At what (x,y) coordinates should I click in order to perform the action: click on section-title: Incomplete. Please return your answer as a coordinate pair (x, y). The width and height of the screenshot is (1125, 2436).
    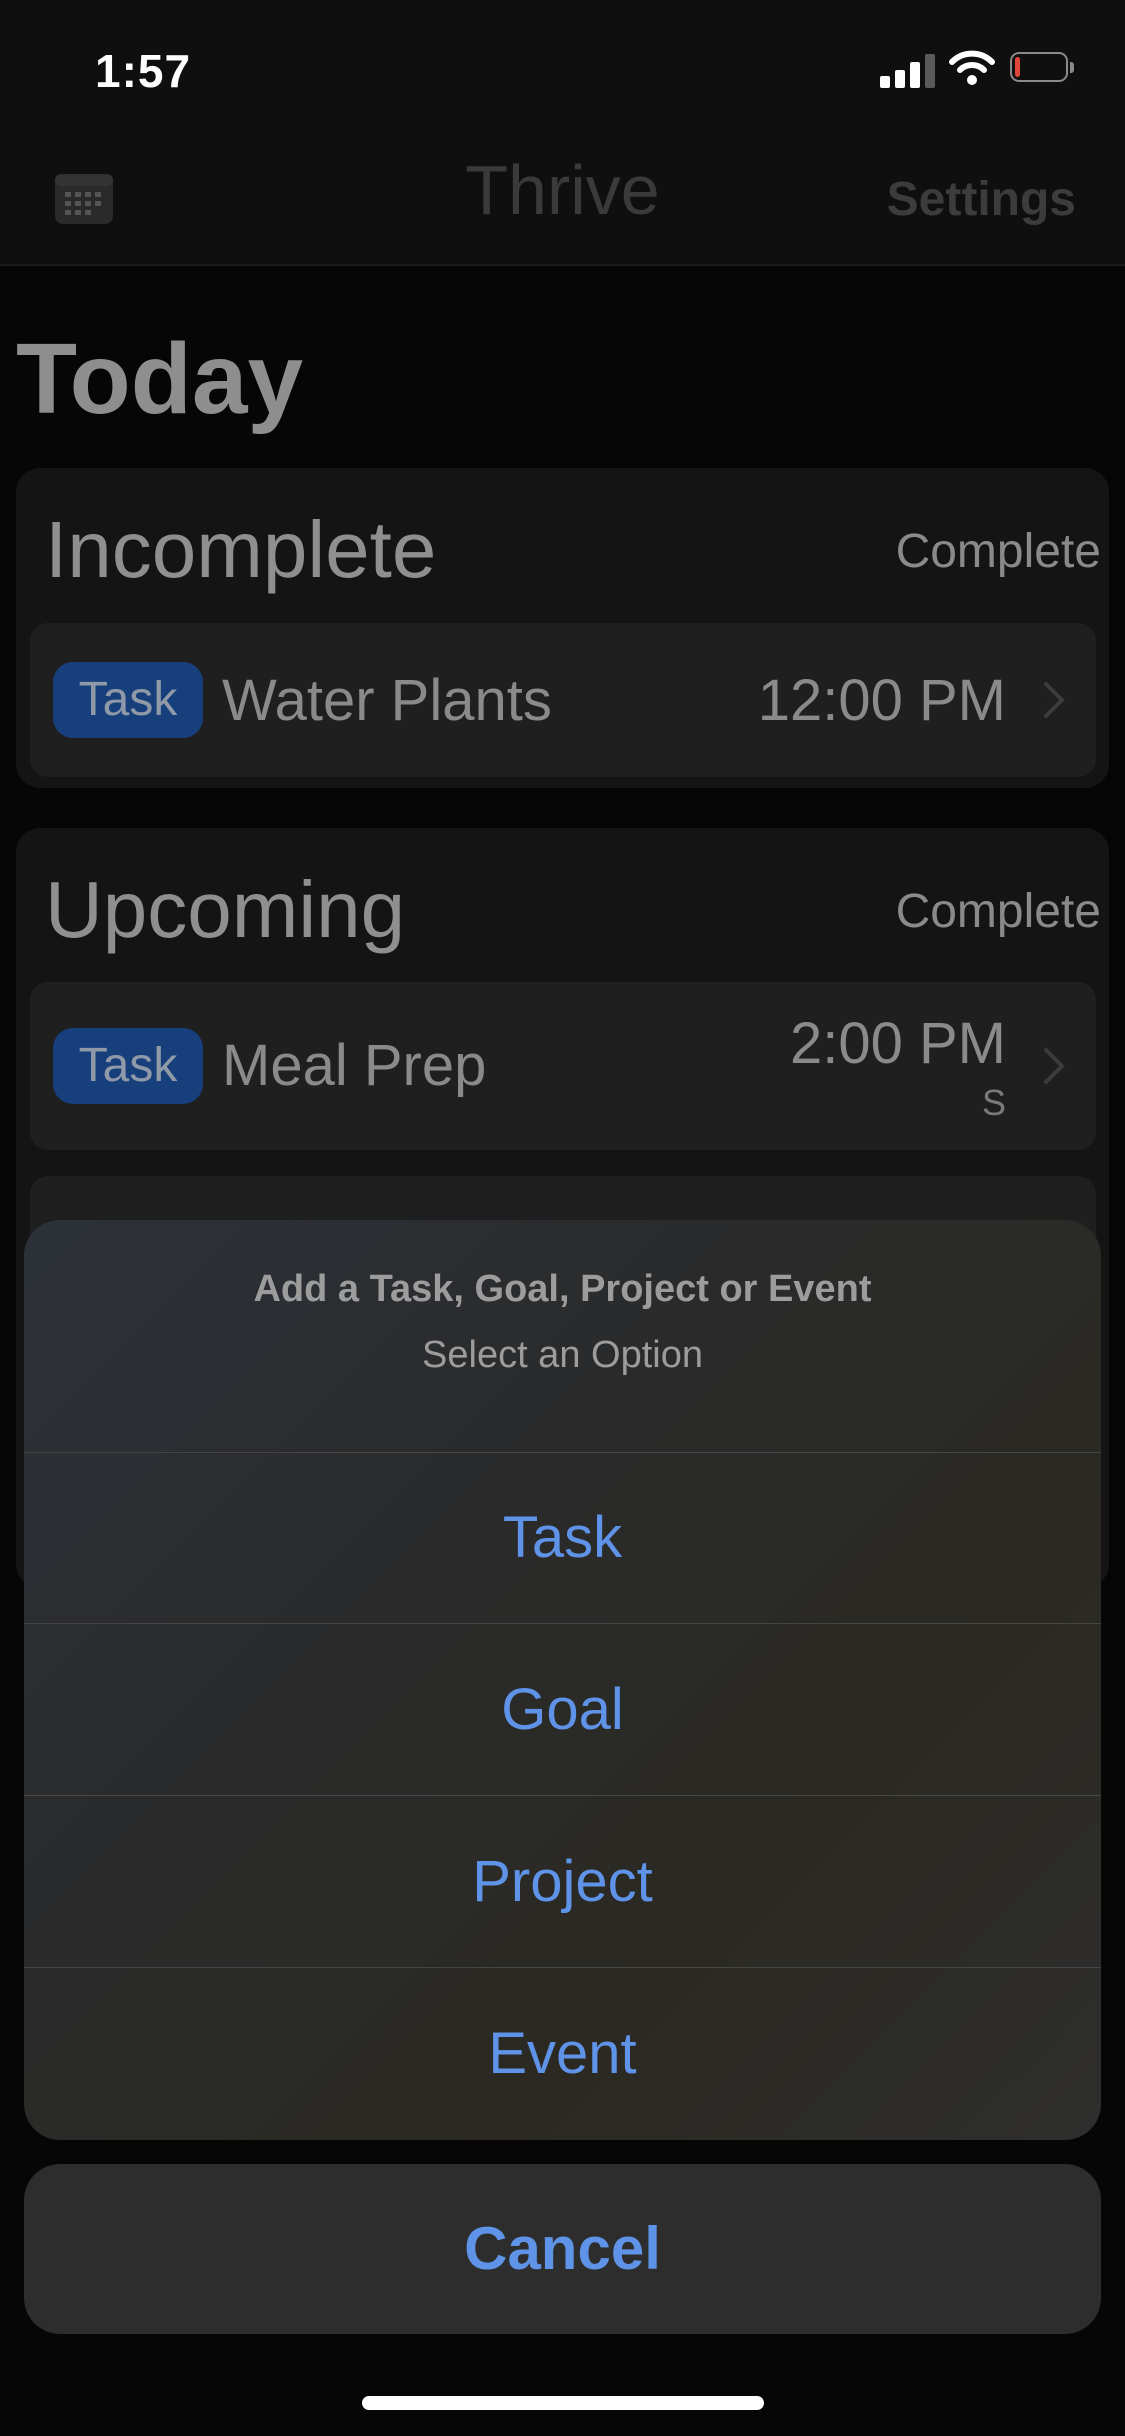
    Looking at the image, I should click on (241, 549).